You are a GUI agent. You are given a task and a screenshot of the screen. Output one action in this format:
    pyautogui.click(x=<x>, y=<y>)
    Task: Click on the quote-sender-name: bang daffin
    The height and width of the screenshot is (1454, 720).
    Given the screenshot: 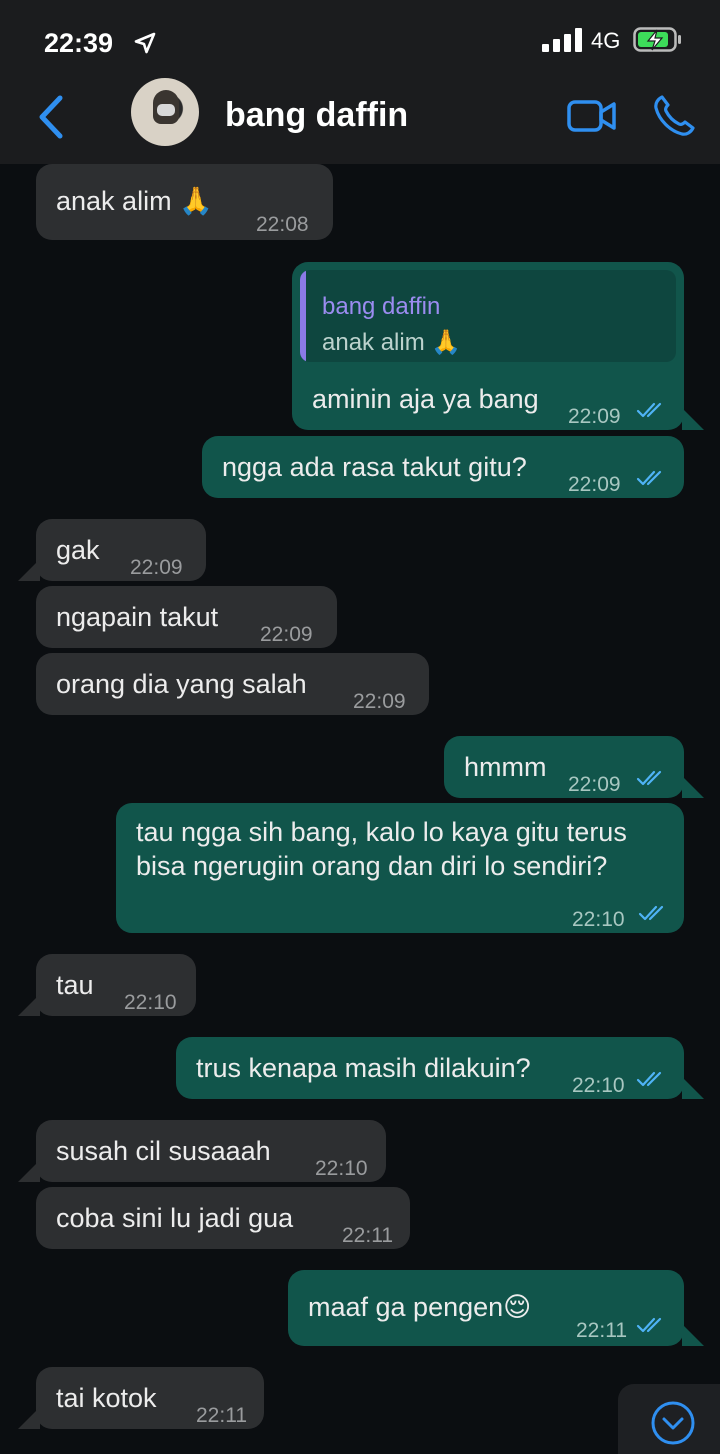 What is the action you would take?
    pyautogui.click(x=381, y=306)
    